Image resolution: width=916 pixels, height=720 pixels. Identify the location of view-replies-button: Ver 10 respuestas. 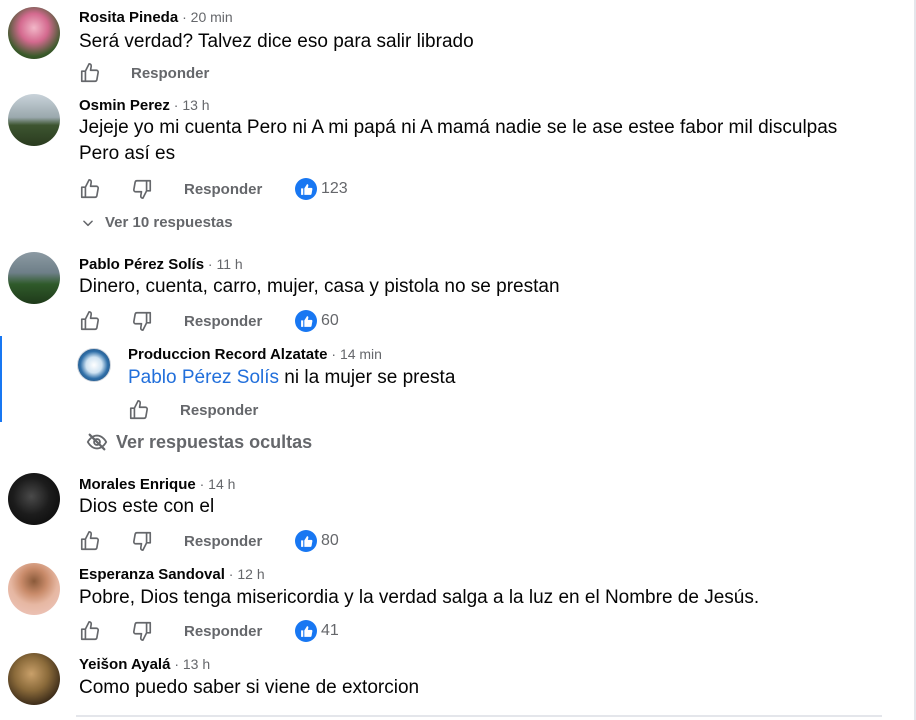
(157, 222).